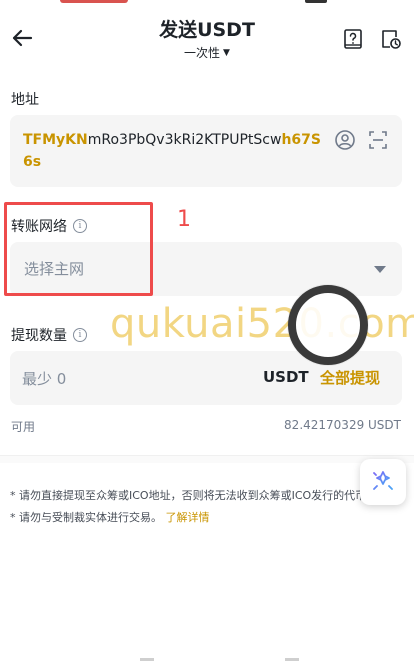 Image resolution: width=414 pixels, height=661 pixels. What do you see at coordinates (328, 325) in the screenshot?
I see `loading-spinner` at bounding box center [328, 325].